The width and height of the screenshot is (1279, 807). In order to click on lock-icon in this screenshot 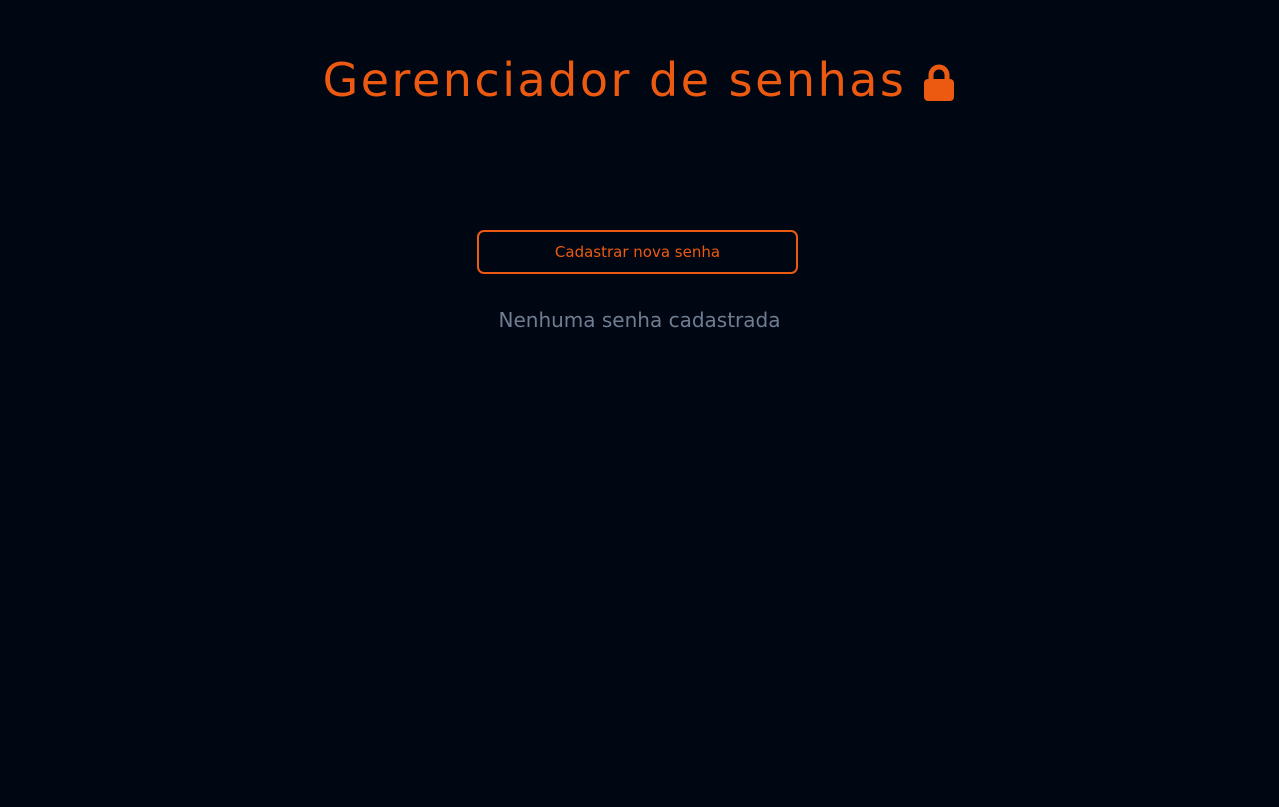, I will do `click(939, 83)`.